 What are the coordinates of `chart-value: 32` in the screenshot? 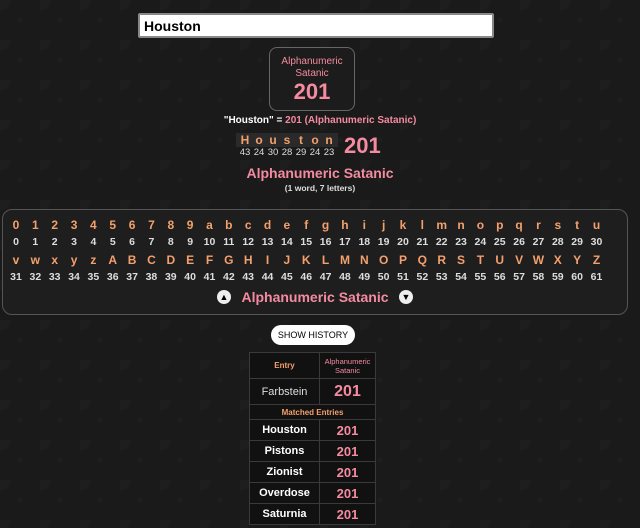 It's located at (35, 277).